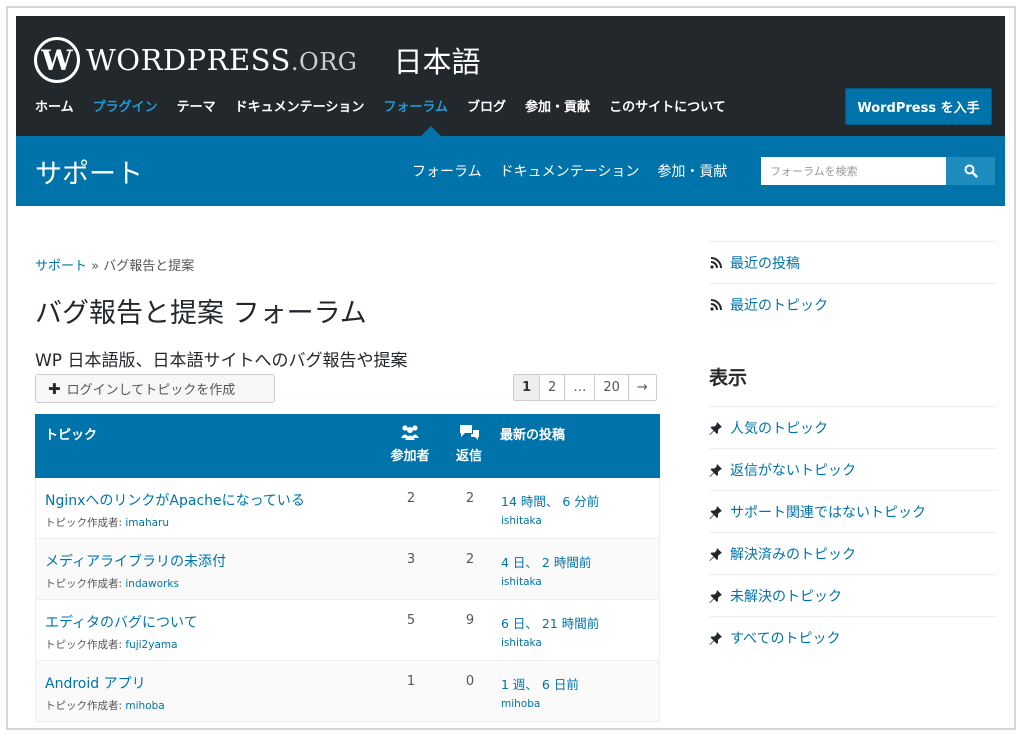 Image resolution: width=1024 pixels, height=737 pixels. I want to click on feed-recent-posts: 最近の投稿, so click(853, 262).